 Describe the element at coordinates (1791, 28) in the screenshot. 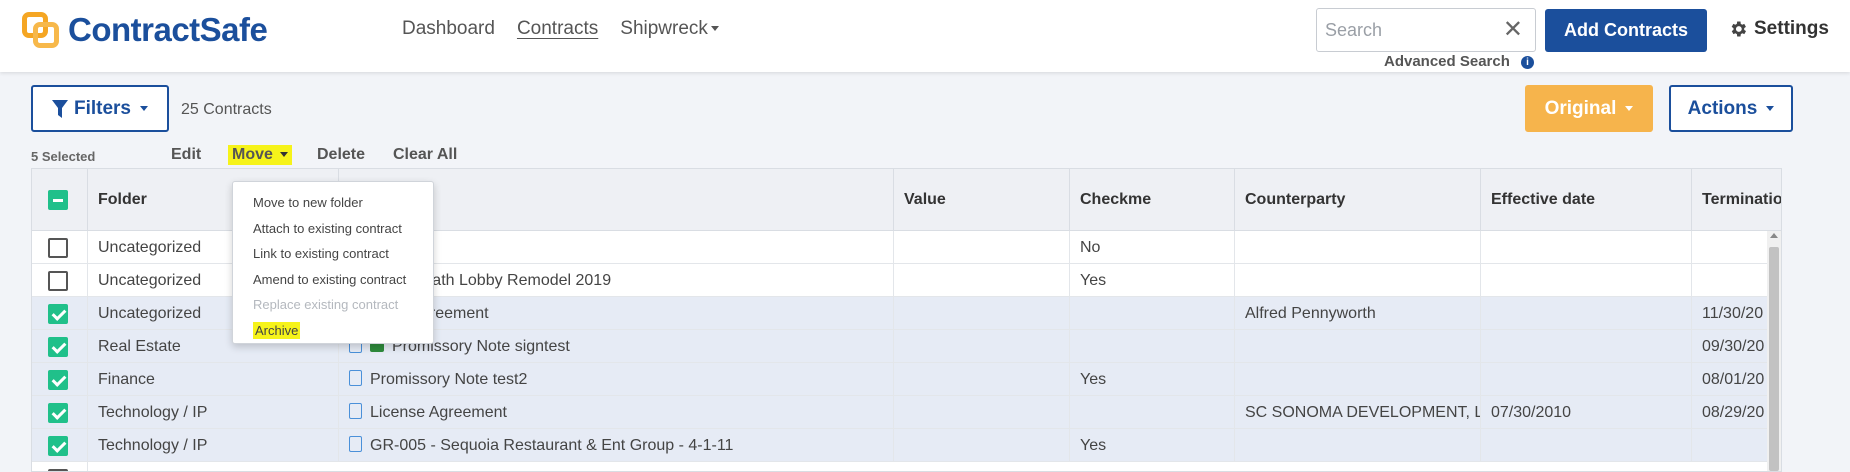

I see `settings-label: Settings` at that location.